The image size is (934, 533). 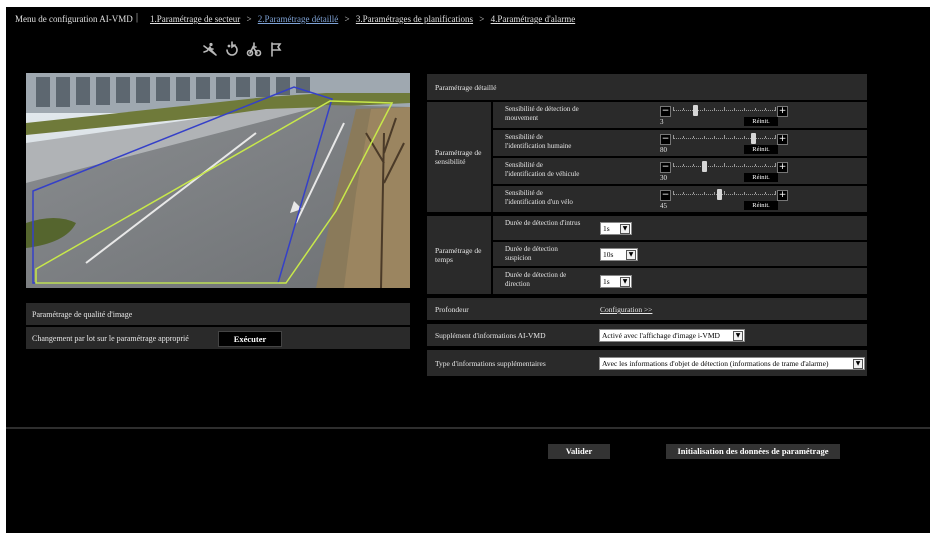 What do you see at coordinates (254, 49) in the screenshot?
I see `direction-icon` at bounding box center [254, 49].